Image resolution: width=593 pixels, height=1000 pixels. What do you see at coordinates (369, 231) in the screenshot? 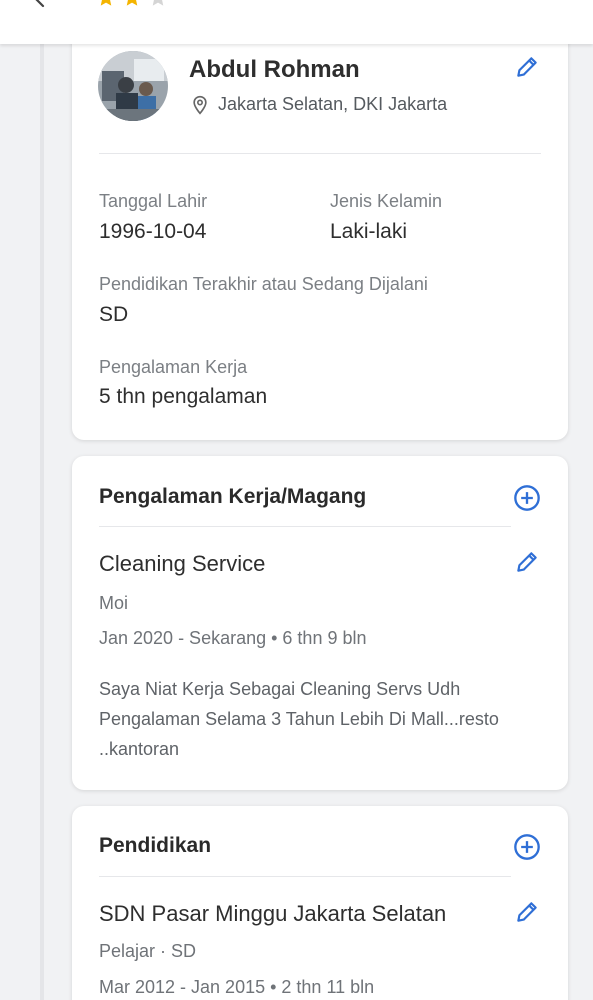
I see `gender-value: Laki-laki` at bounding box center [369, 231].